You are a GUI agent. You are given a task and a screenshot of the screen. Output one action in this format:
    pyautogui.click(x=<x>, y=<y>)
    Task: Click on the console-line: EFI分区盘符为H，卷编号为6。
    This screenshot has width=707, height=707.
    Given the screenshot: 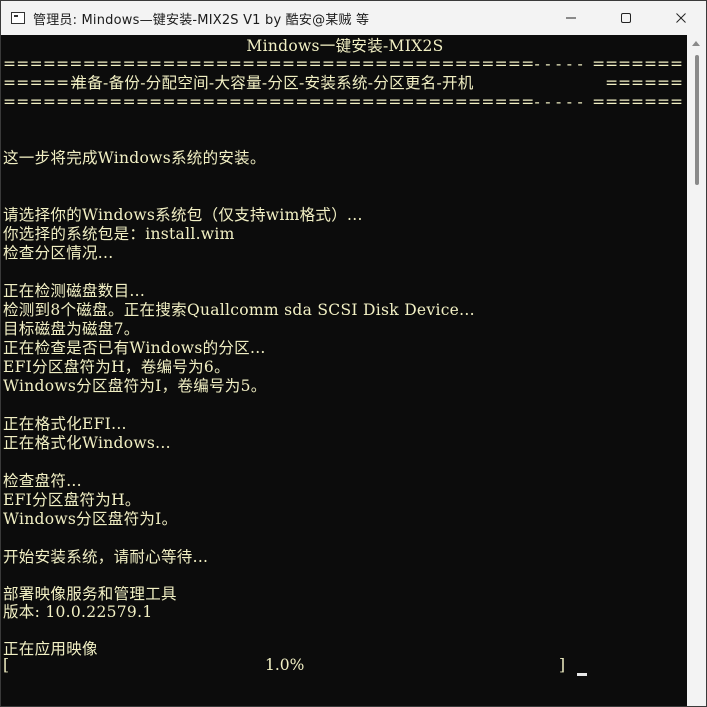 What is the action you would take?
    pyautogui.click(x=116, y=367)
    